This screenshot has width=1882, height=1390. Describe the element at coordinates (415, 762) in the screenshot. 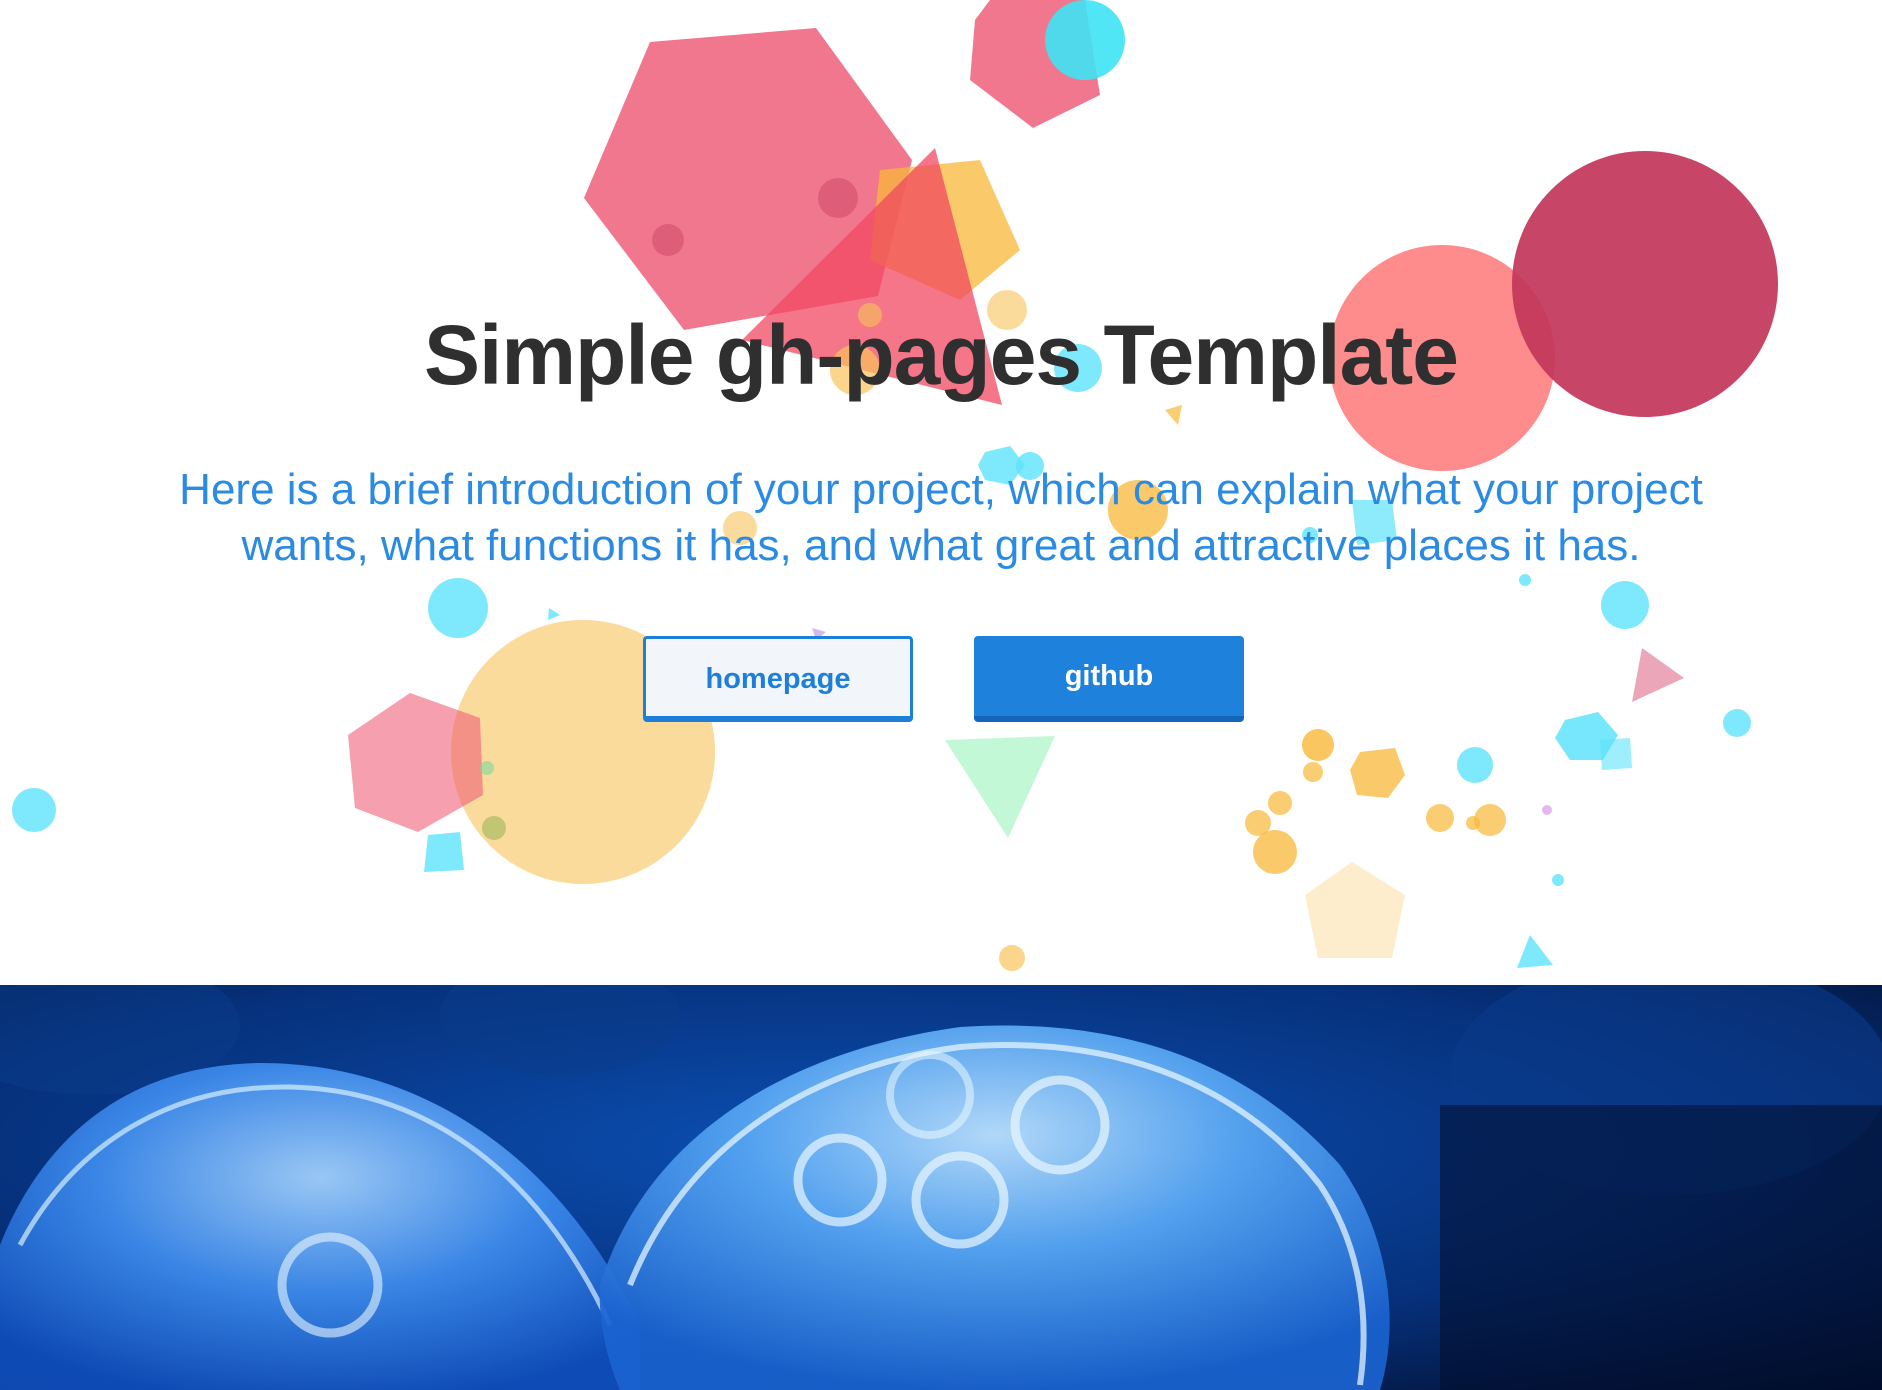

I see `pink-hexagon-left` at that location.